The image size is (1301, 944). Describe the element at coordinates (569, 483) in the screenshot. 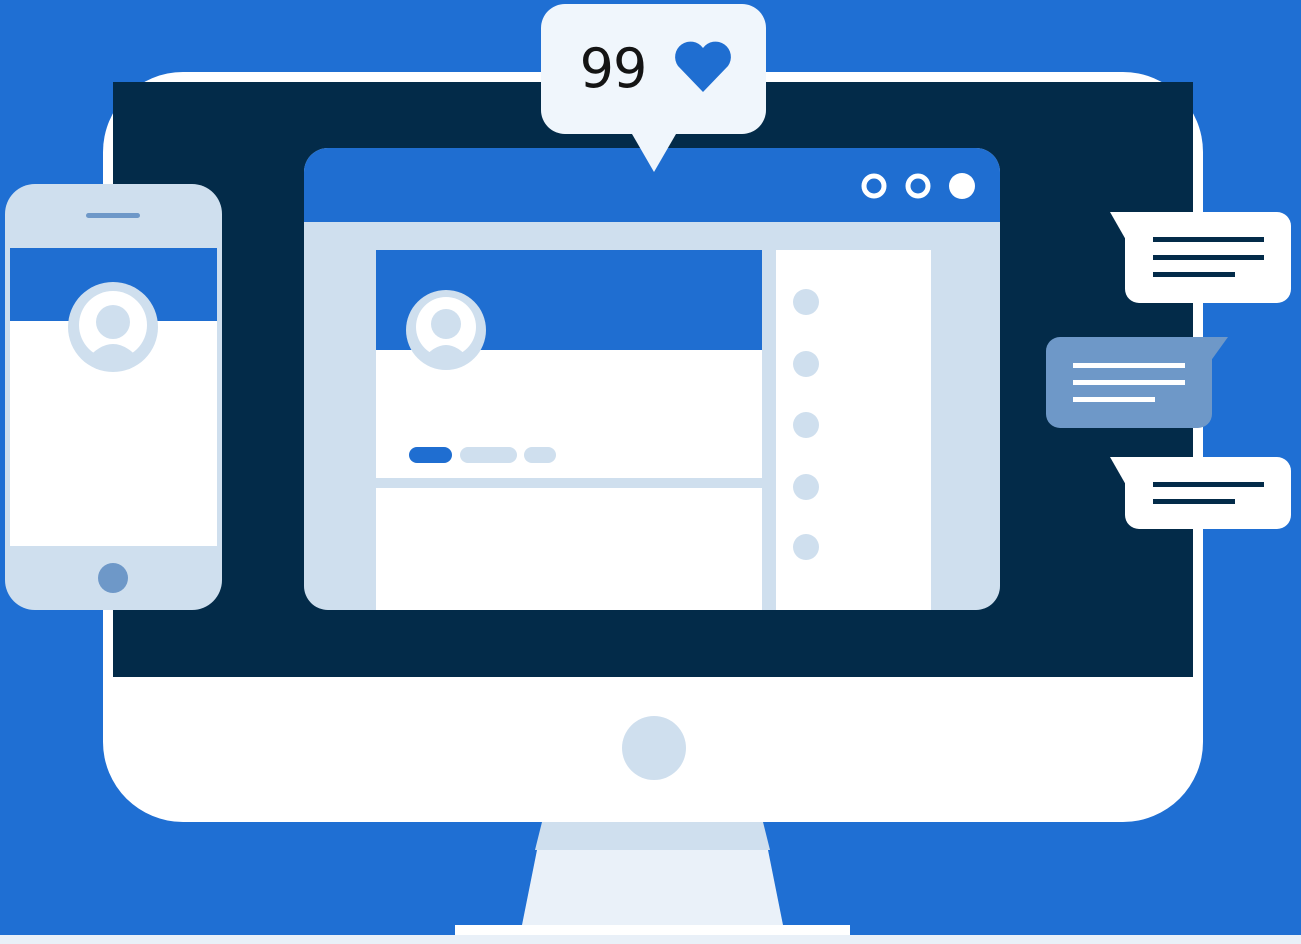

I see `panel-divider` at that location.